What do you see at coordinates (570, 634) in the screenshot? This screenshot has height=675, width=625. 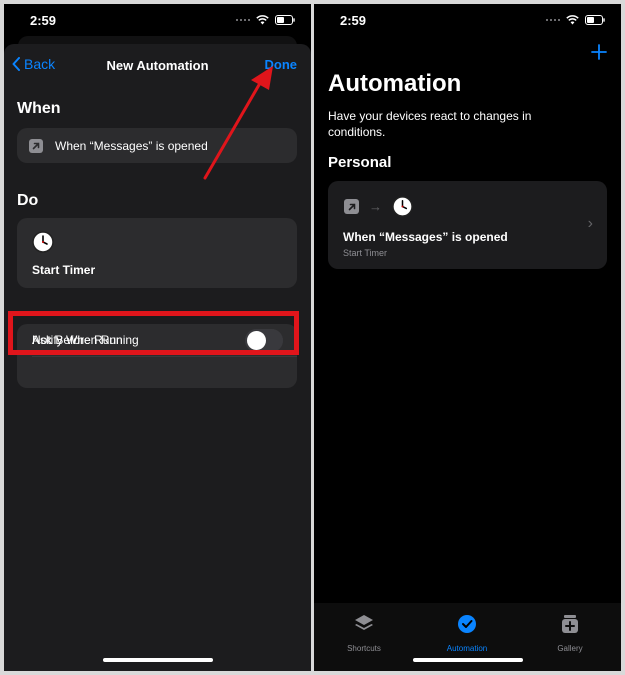 I see `tab-gallery: Gallery` at bounding box center [570, 634].